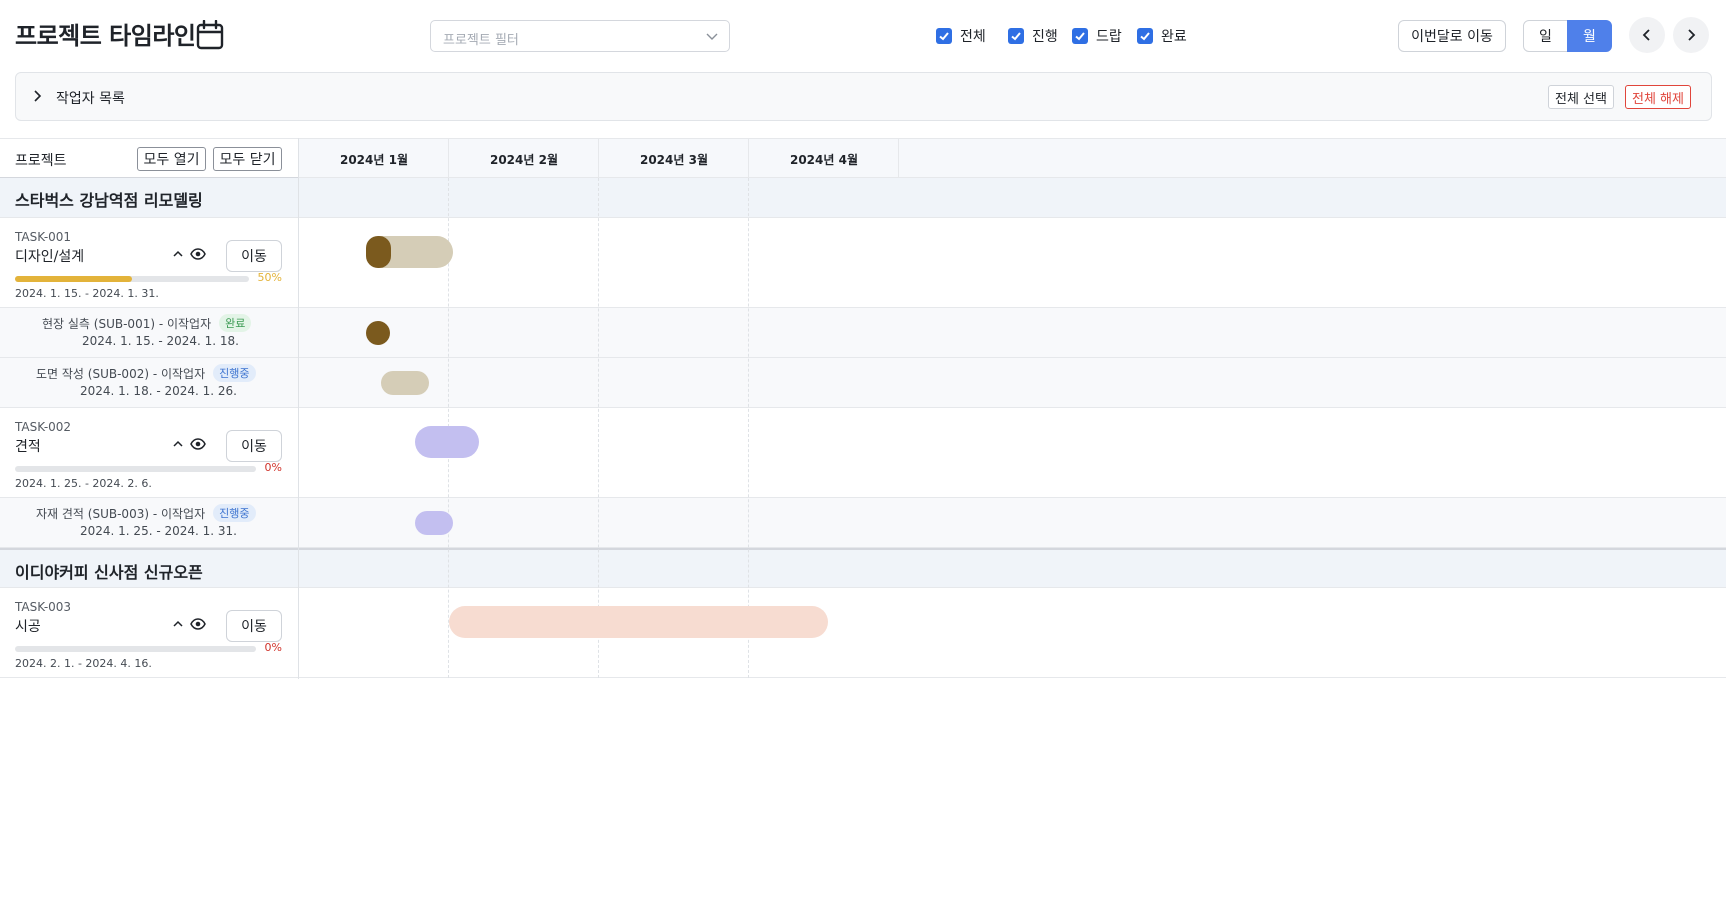 Image resolution: width=1726 pixels, height=897 pixels. I want to click on filter-drop-checkbox: 드랍, so click(1097, 36).